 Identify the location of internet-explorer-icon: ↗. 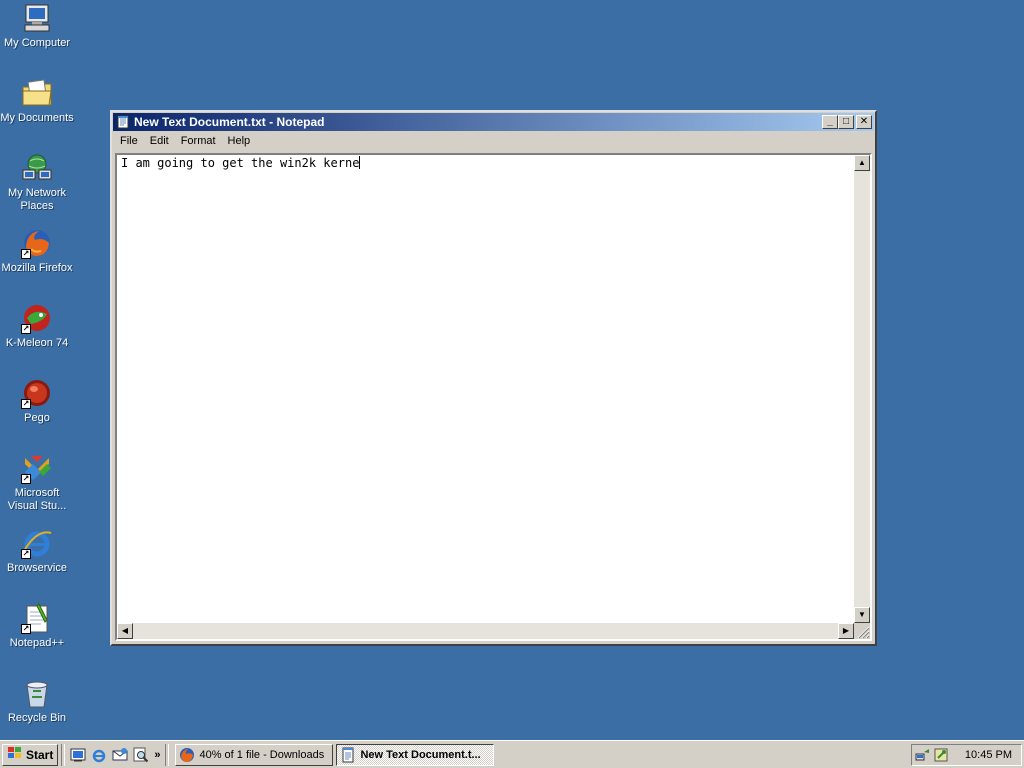
(37, 543).